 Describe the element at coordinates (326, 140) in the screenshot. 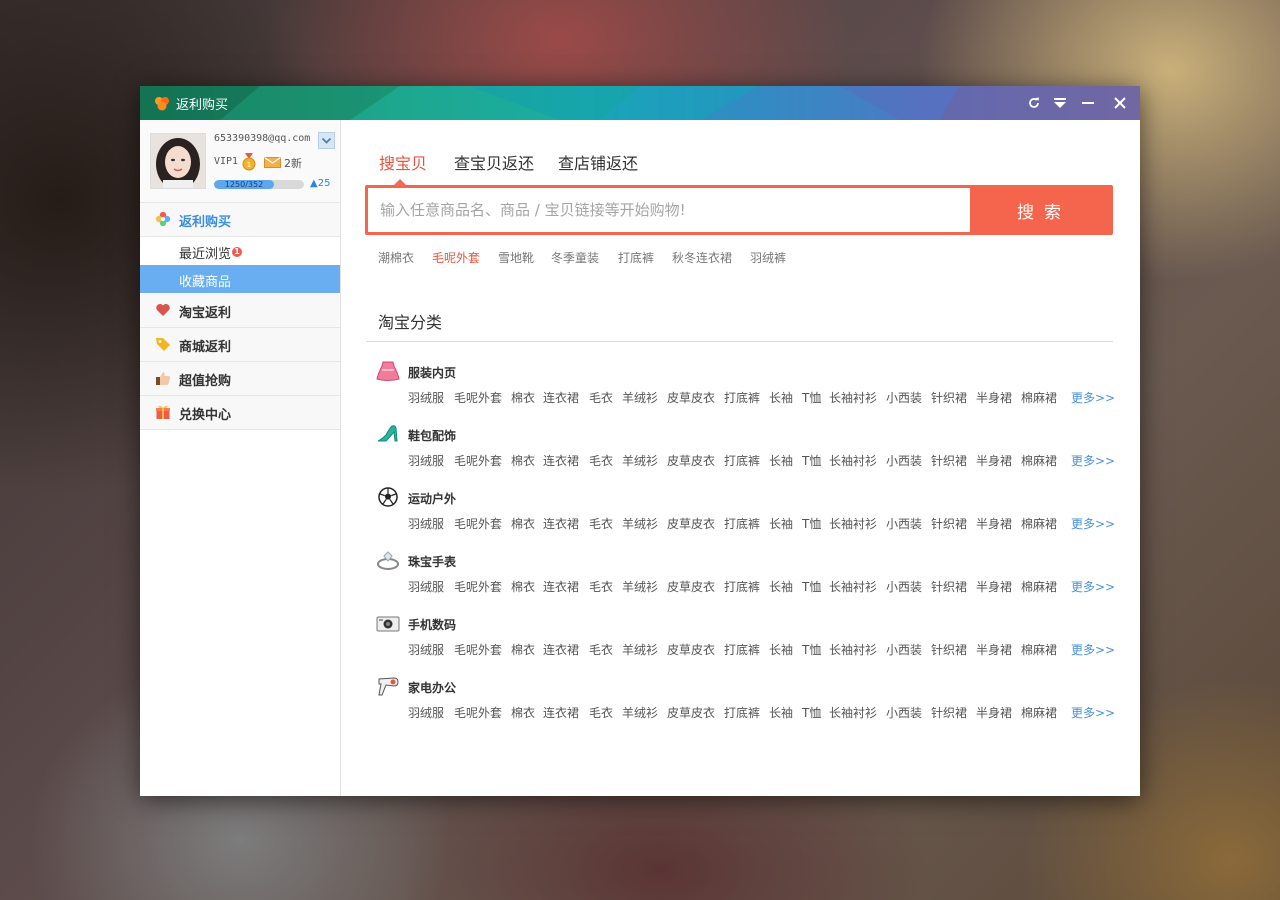

I see `account-dropdown-button` at that location.